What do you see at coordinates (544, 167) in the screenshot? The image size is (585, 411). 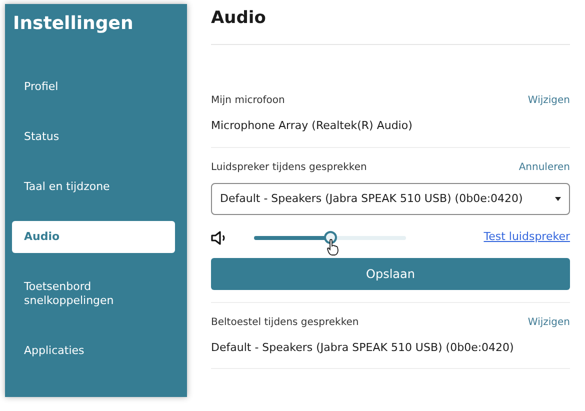 I see `action-link: Annuleren` at bounding box center [544, 167].